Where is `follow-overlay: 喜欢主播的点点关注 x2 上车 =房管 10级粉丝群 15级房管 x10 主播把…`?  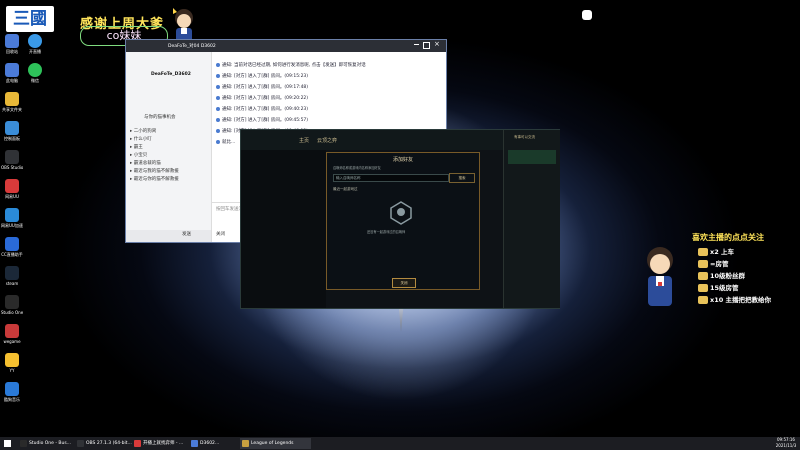 follow-overlay: 喜欢主播的点点关注 x2 上车 =房管 10级粉丝群 15级房管 x10 主播把… is located at coordinates (720, 270).